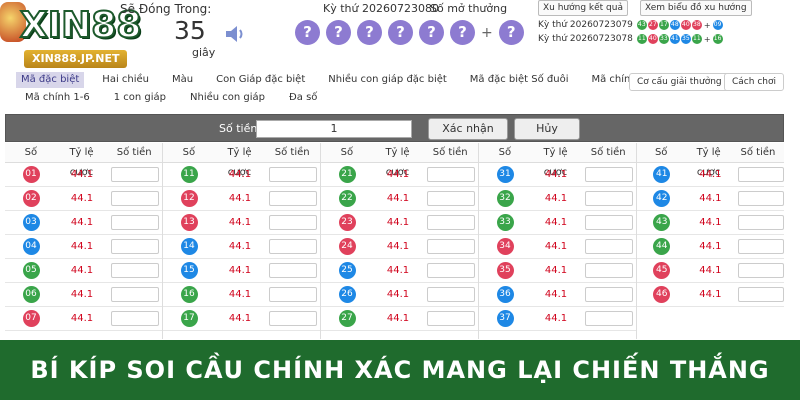  Describe the element at coordinates (31, 318) in the screenshot. I see `number-ball: 07` at that location.